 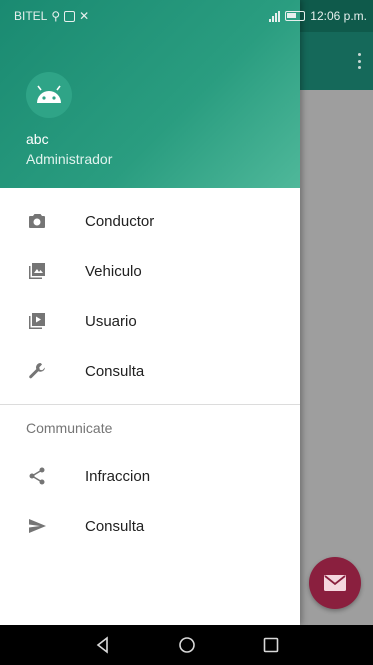 I want to click on navigation-bar, so click(x=186, y=645).